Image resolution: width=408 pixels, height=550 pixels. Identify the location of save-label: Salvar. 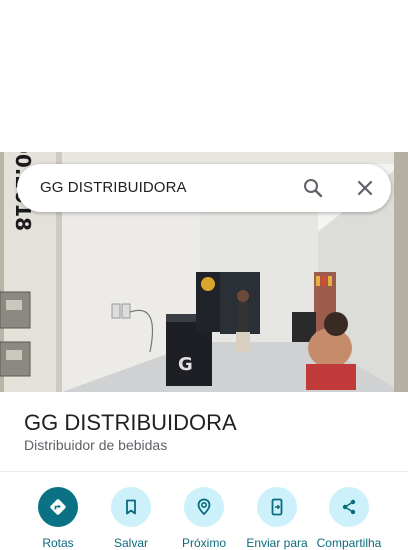
(130, 543).